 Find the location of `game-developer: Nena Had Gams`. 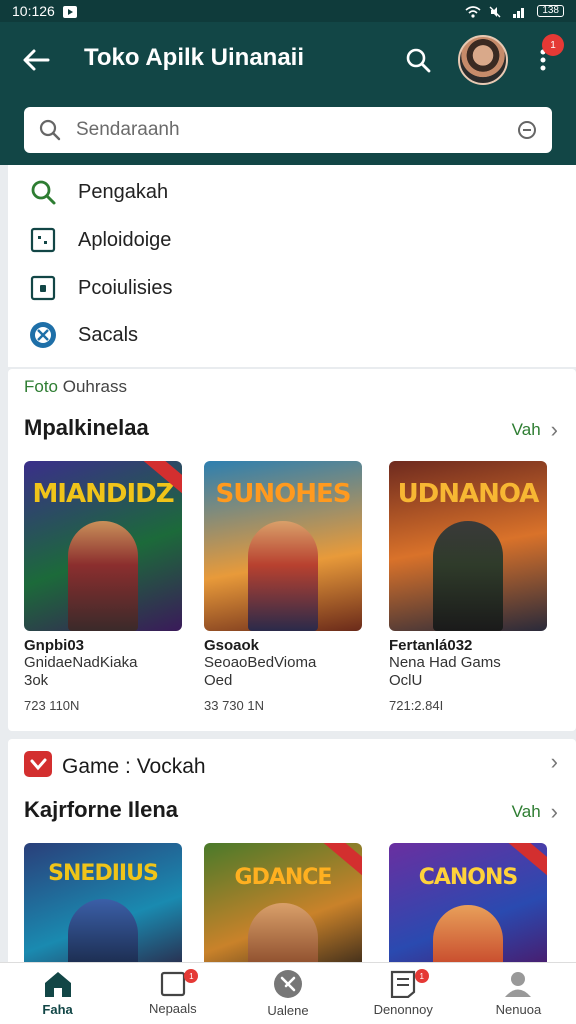

game-developer: Nena Had Gams is located at coordinates (445, 662).